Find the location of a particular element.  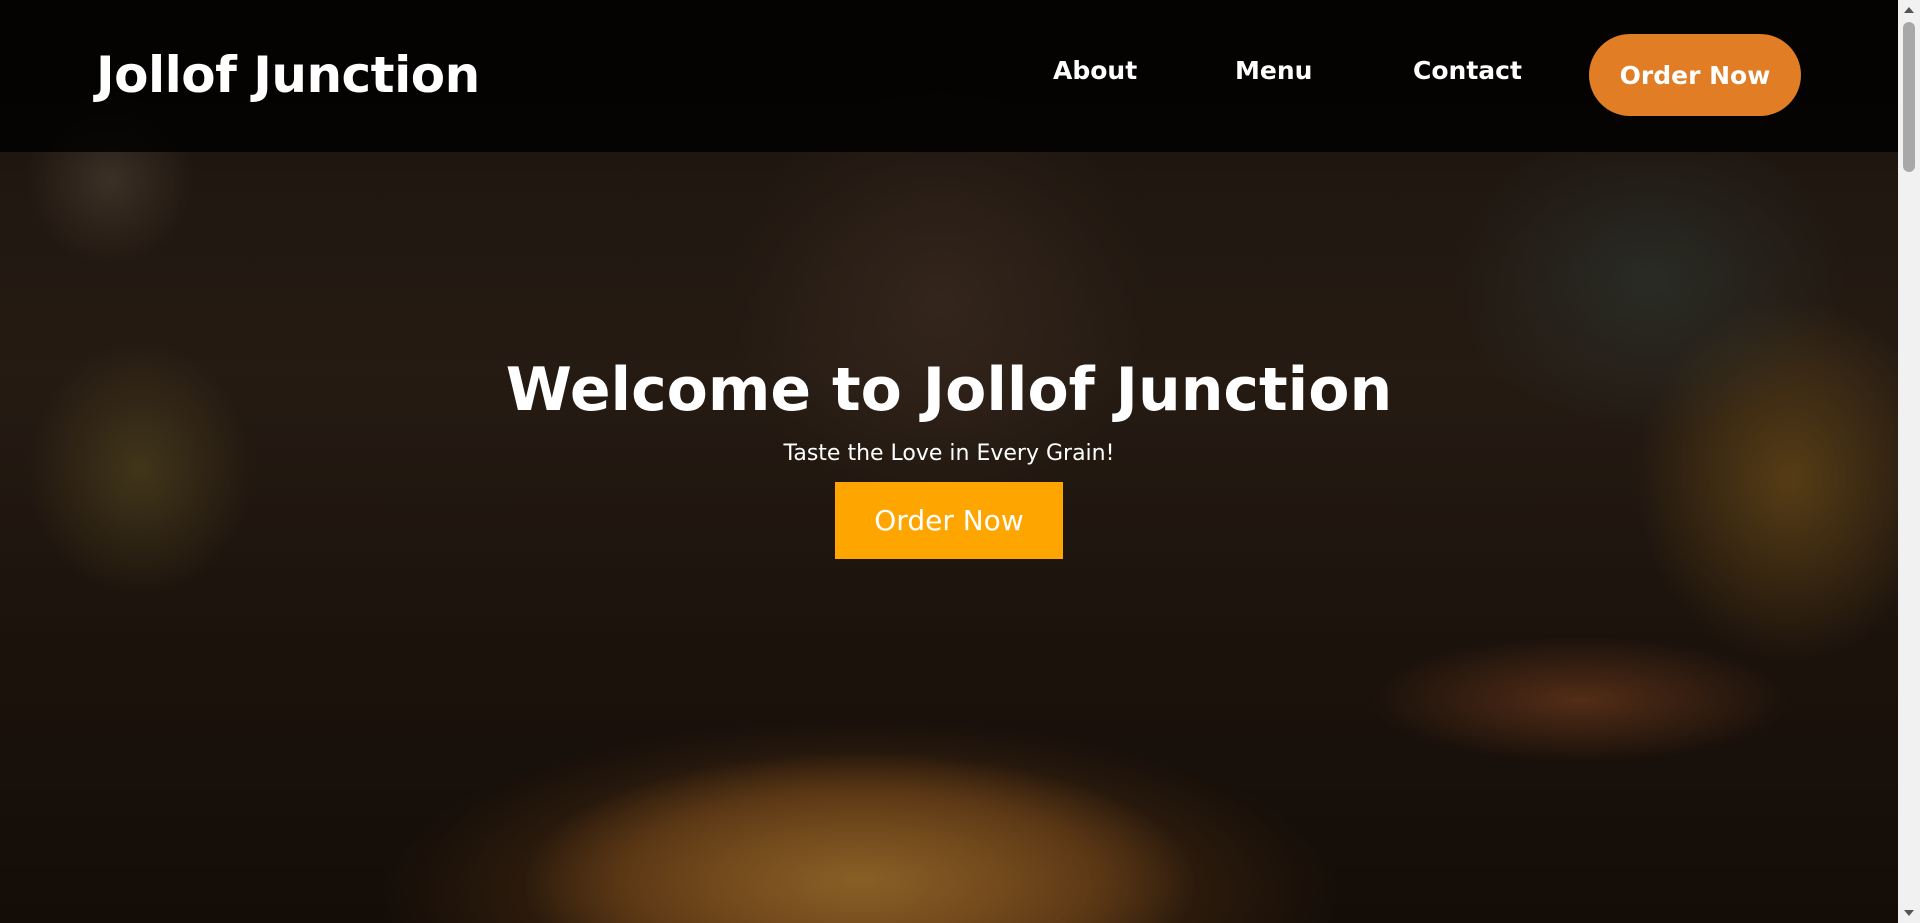

nav-link-menu: Menu is located at coordinates (1273, 70).